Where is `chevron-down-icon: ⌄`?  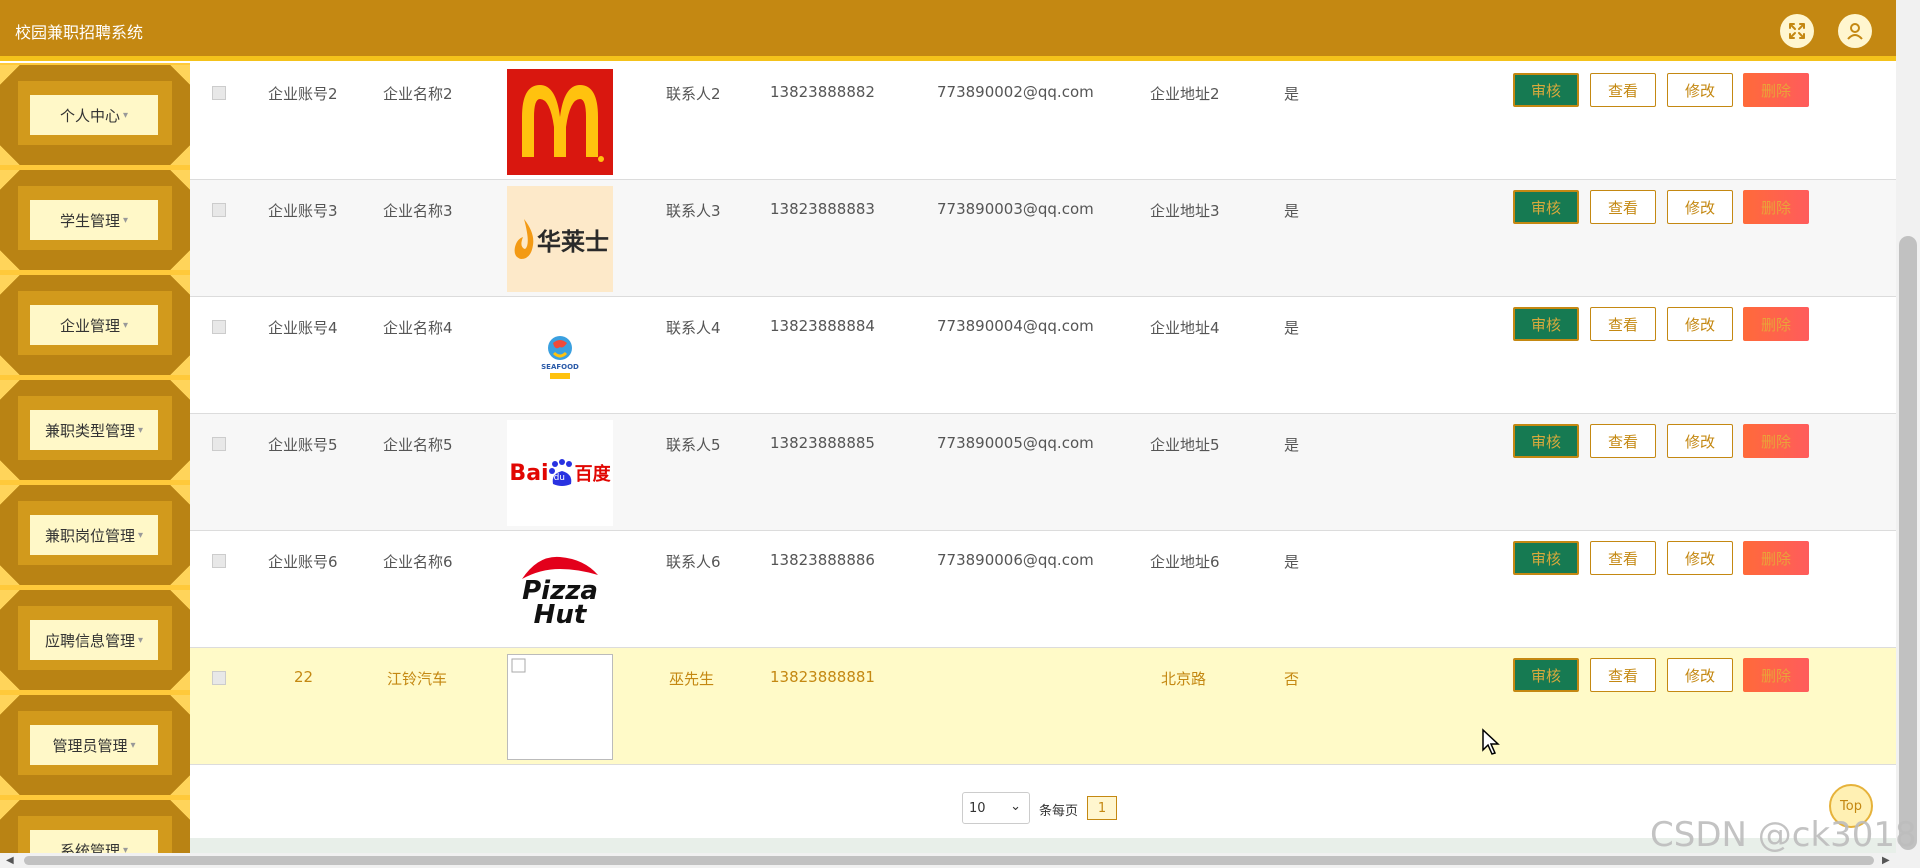 chevron-down-icon: ⌄ is located at coordinates (1015, 806).